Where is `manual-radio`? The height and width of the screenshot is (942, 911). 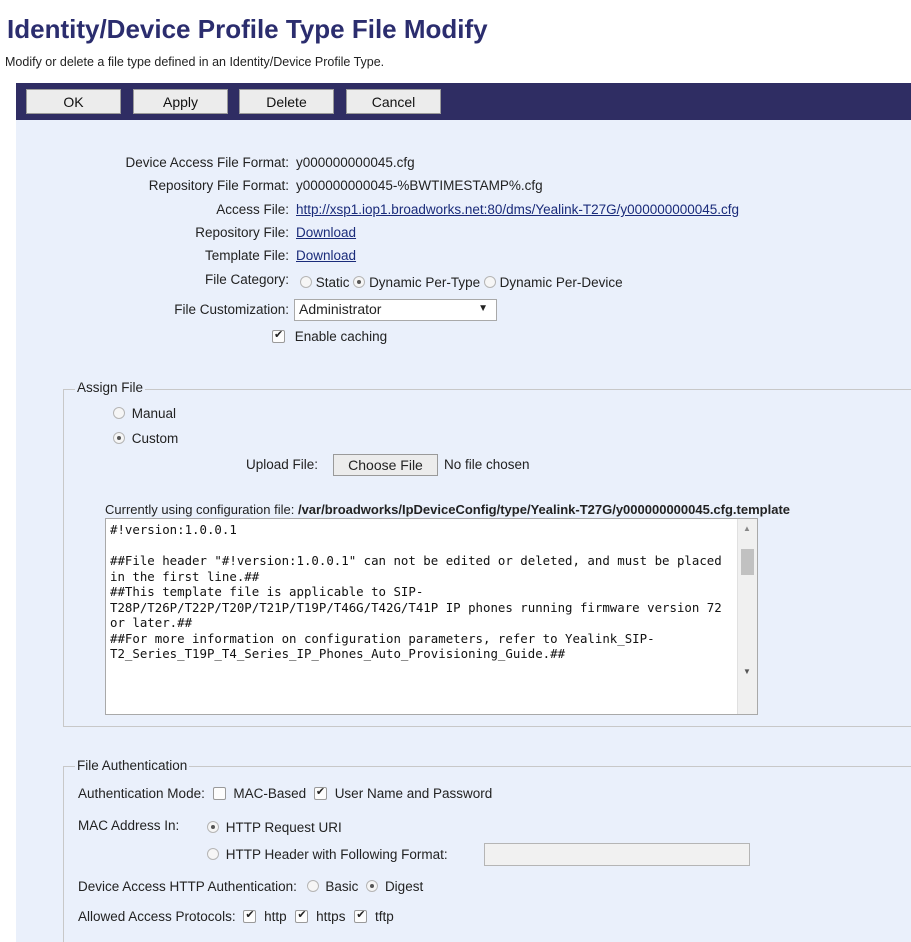 manual-radio is located at coordinates (119, 413).